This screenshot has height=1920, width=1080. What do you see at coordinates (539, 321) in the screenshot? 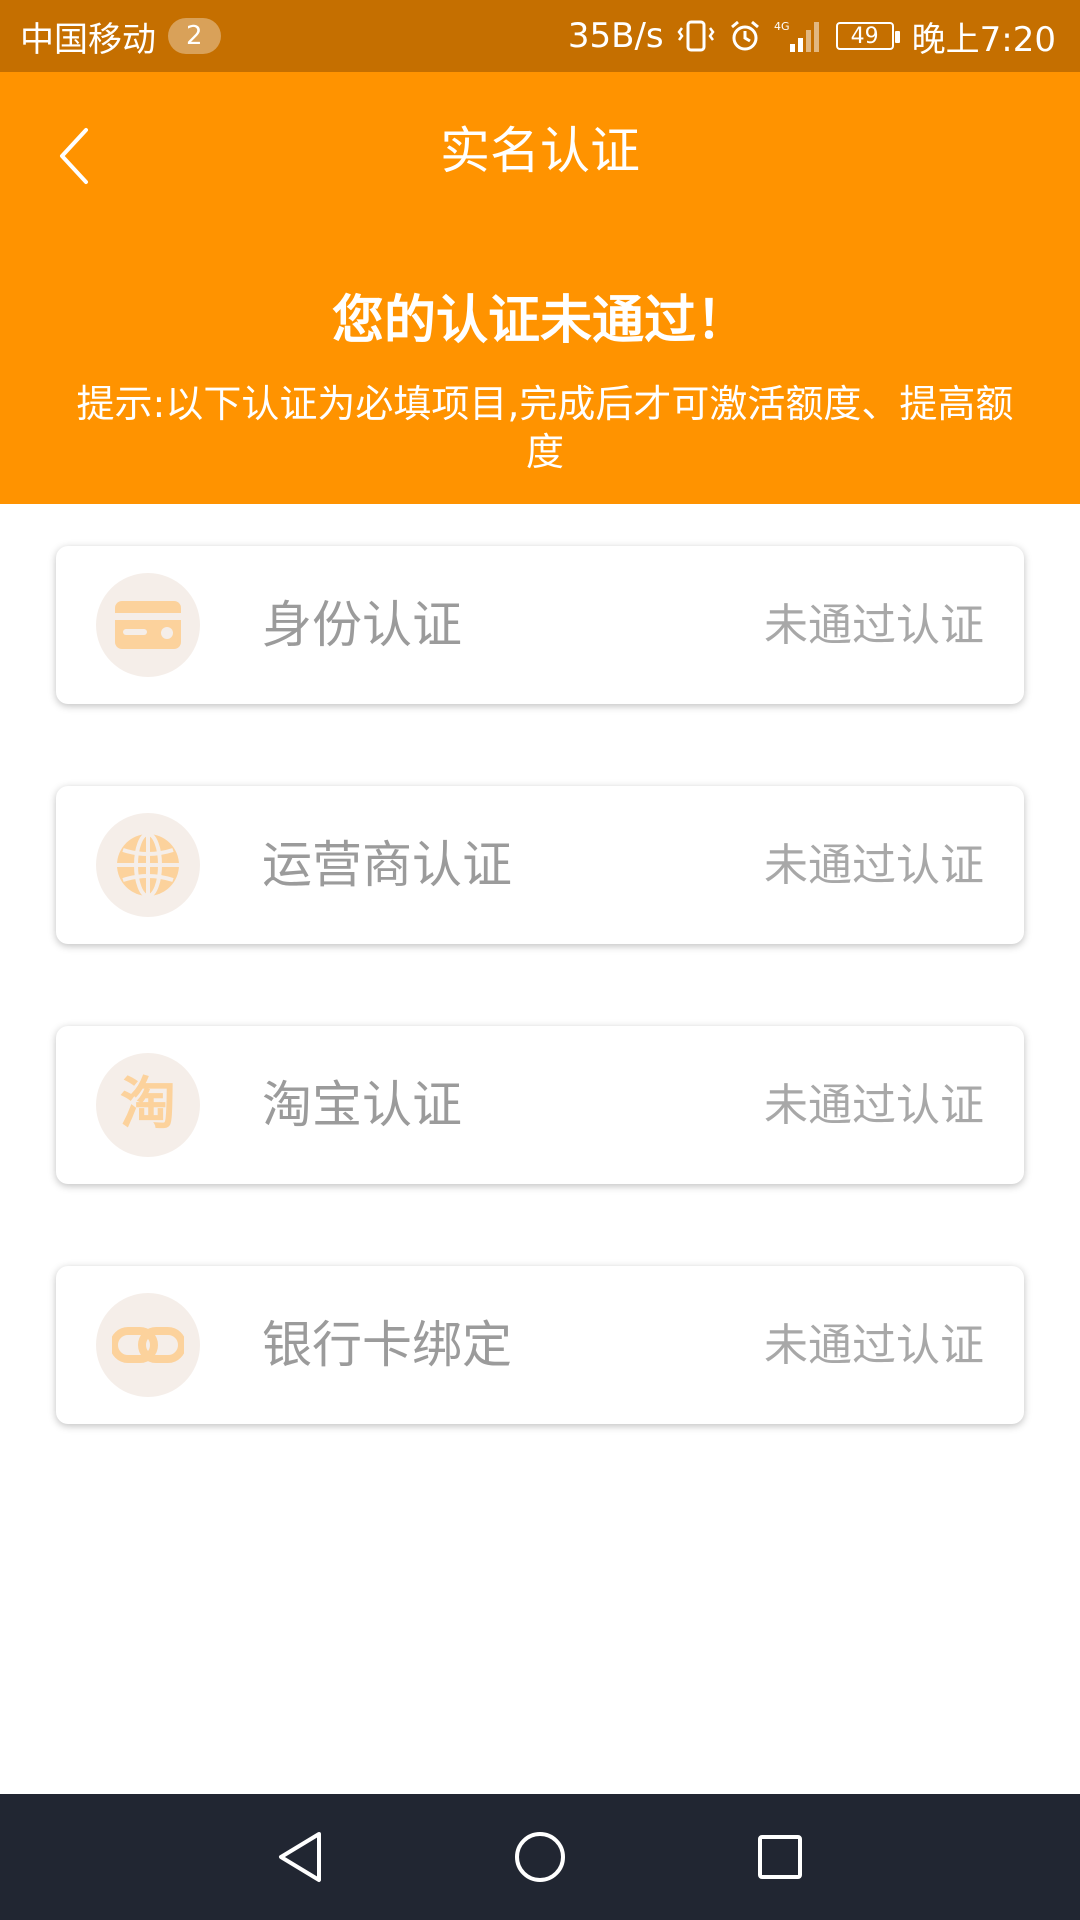
I see `verification-status-headline: 您的认证未通过！` at bounding box center [539, 321].